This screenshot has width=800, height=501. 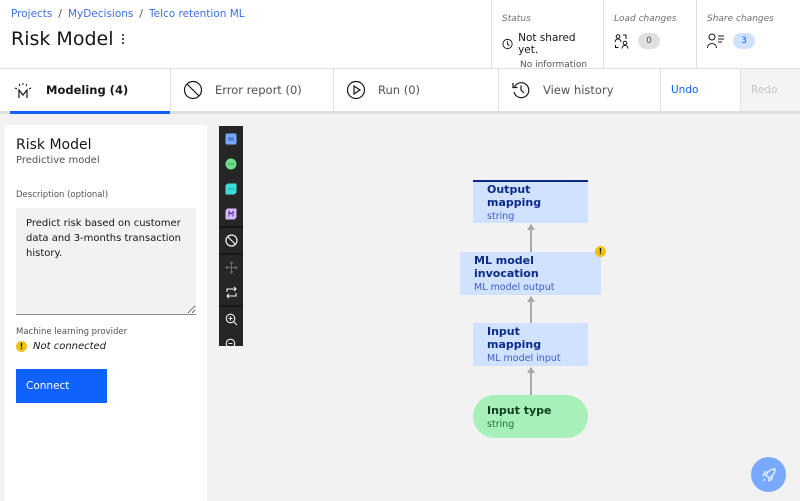 I want to click on add-function-node-icon, so click(x=231, y=213).